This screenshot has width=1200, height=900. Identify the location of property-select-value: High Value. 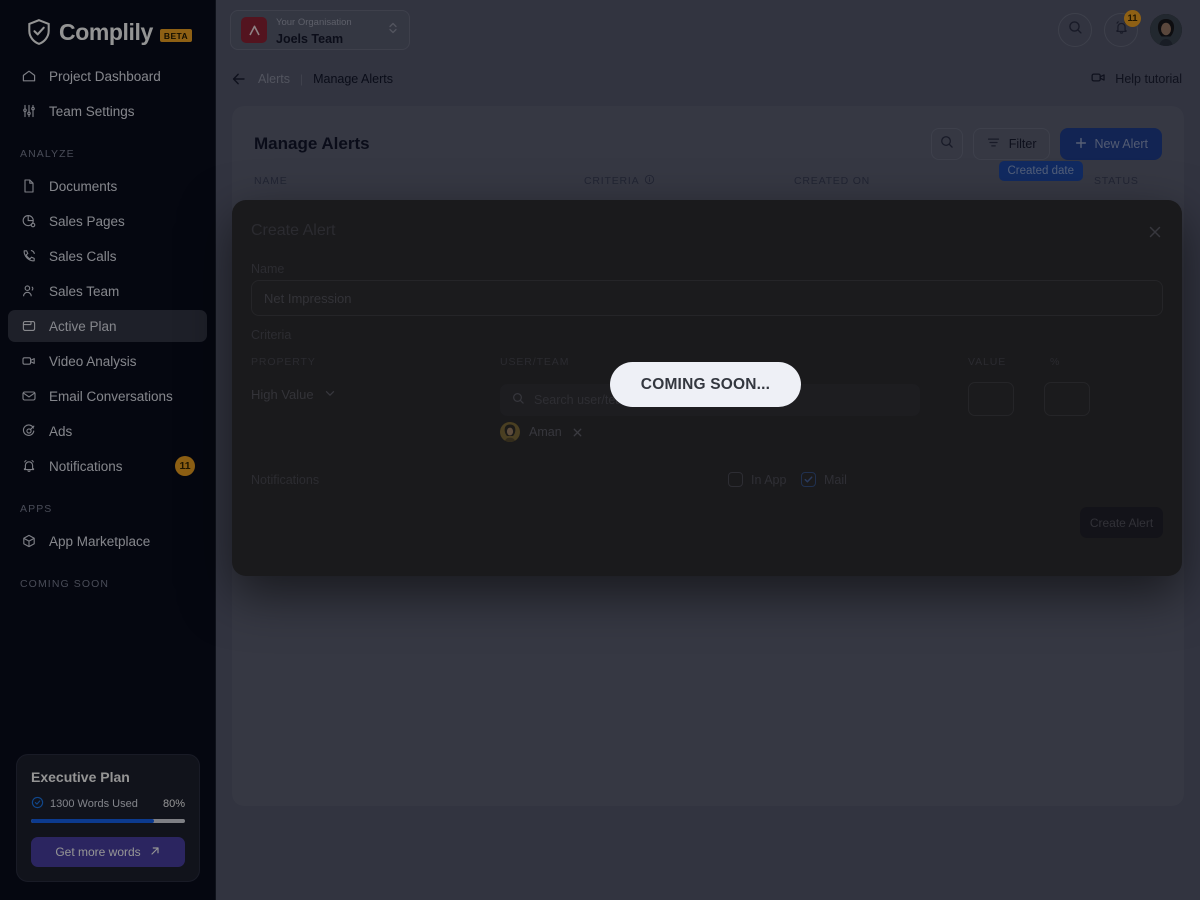
(282, 394).